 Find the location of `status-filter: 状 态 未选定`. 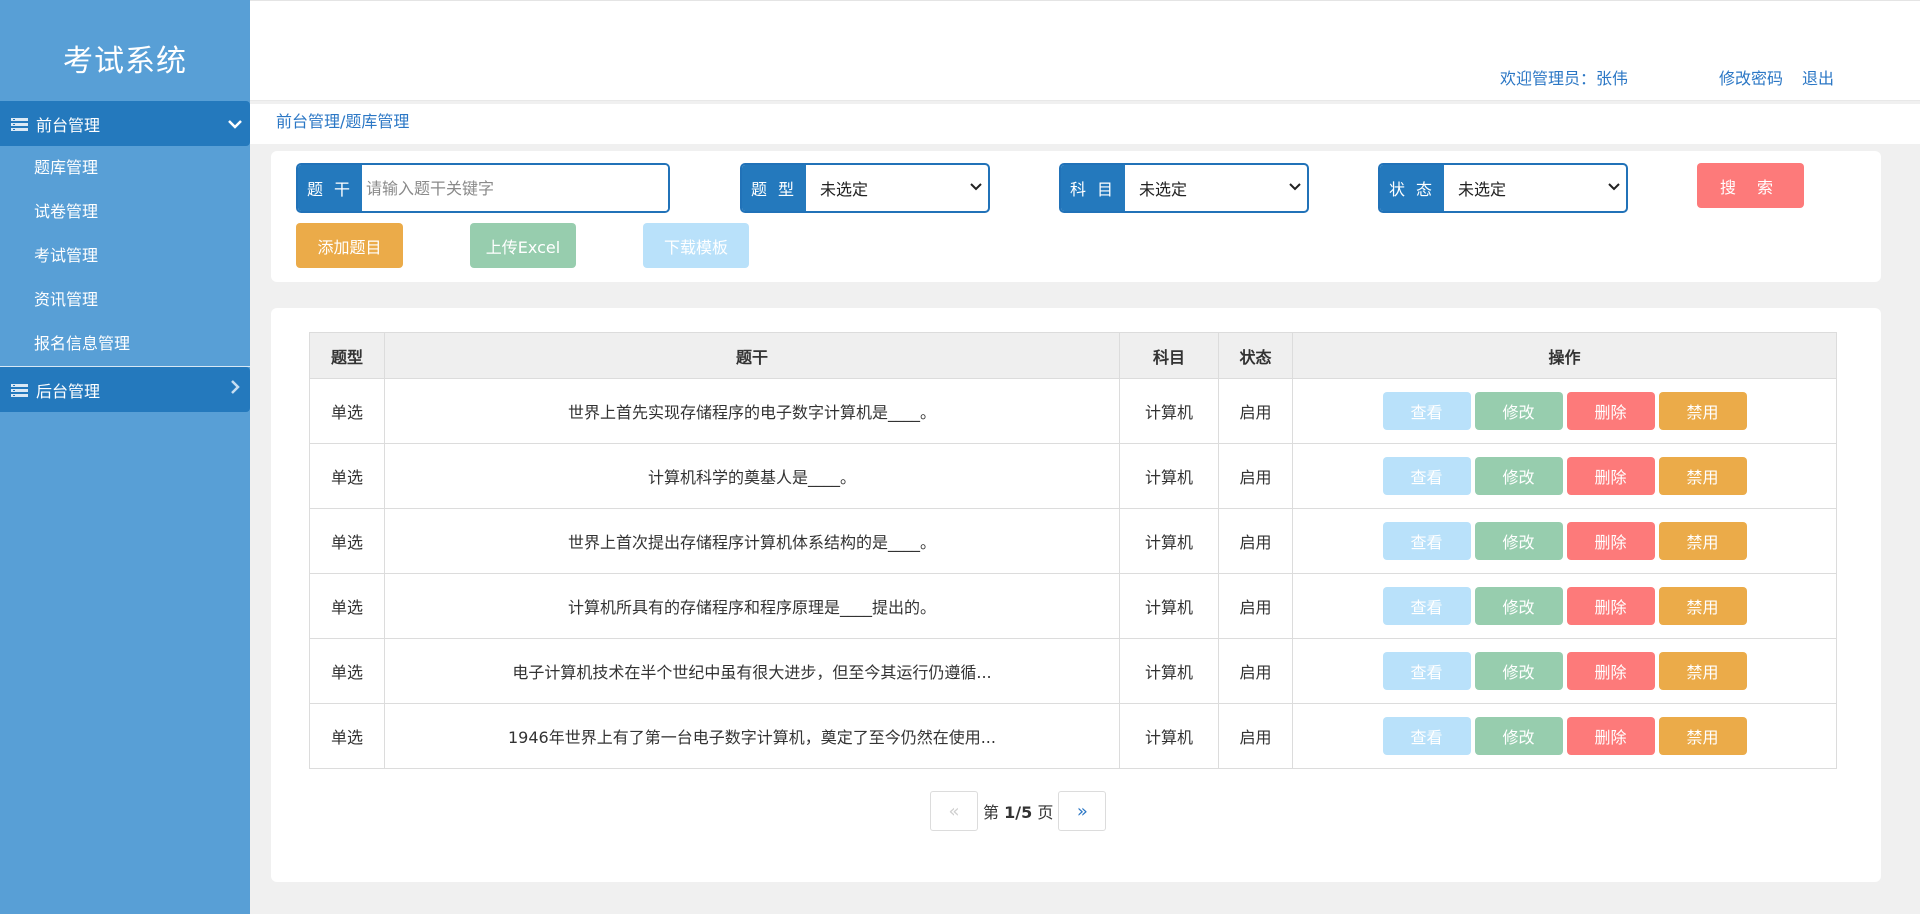

status-filter: 状 态 未选定 is located at coordinates (1503, 188).